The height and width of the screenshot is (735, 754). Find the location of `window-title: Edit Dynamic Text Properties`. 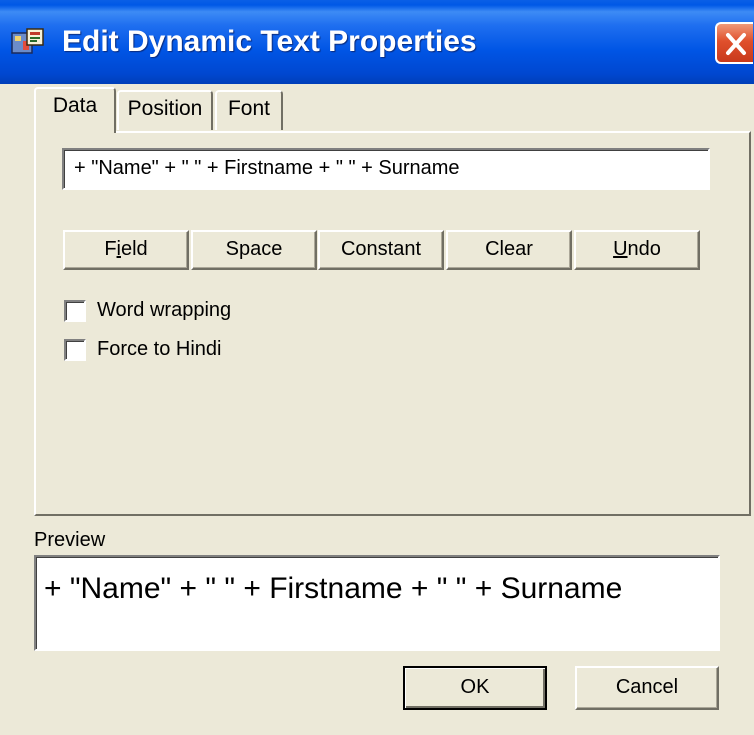

window-title: Edit Dynamic Text Properties is located at coordinates (269, 41).